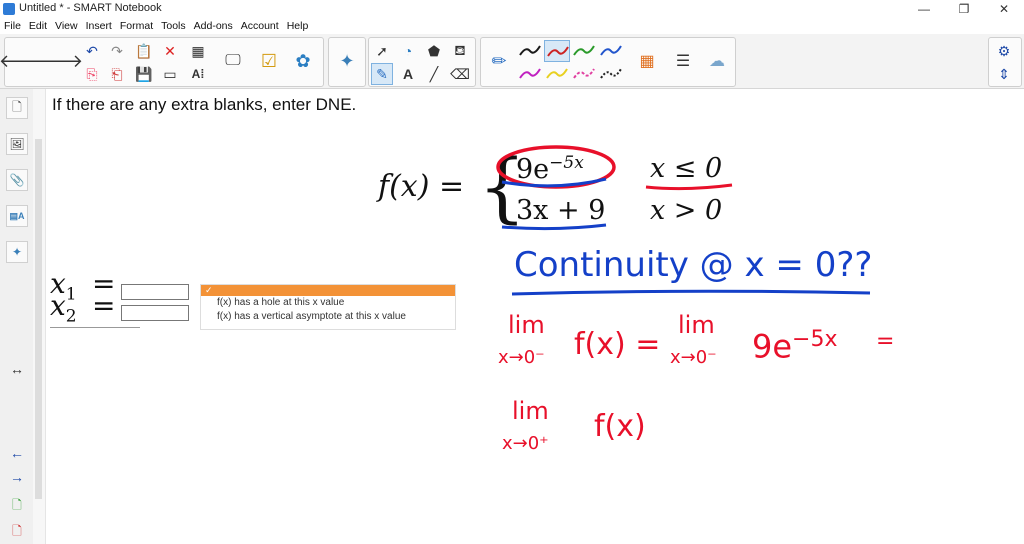 The width and height of the screenshot is (1024, 544). I want to click on addons-icon: ✦, so click(17, 252).